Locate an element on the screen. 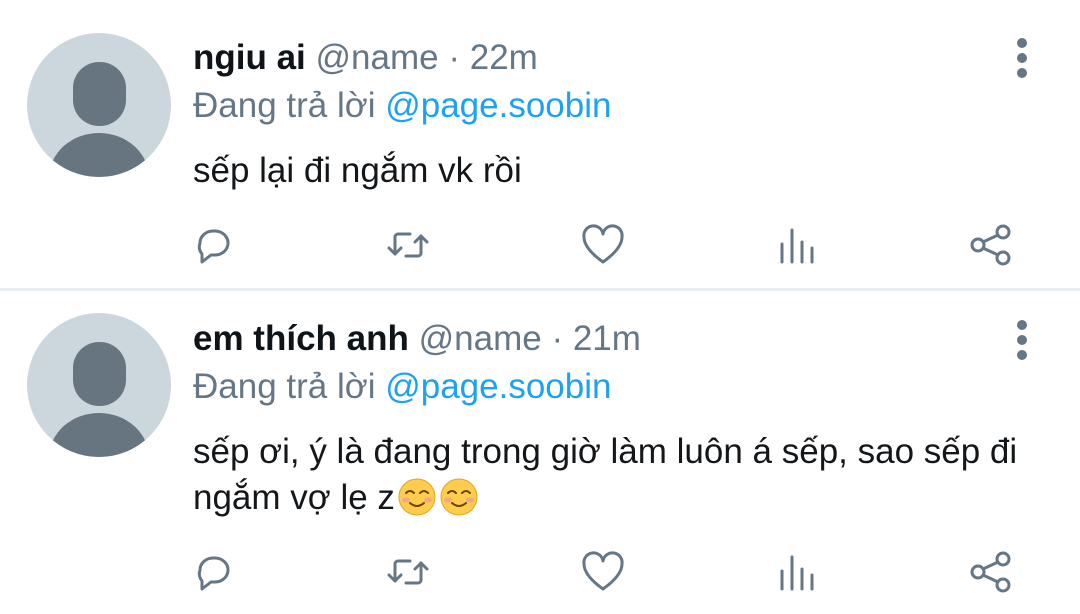 This screenshot has height=614, width=1080. tweet-header: ngiu ai @name · 22m is located at coordinates (365, 58).